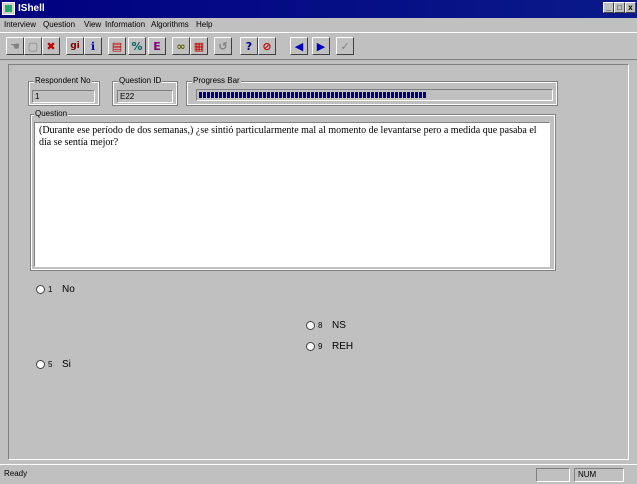 The height and width of the screenshot is (484, 637). What do you see at coordinates (320, 346) in the screenshot?
I see `answer-code: 9` at bounding box center [320, 346].